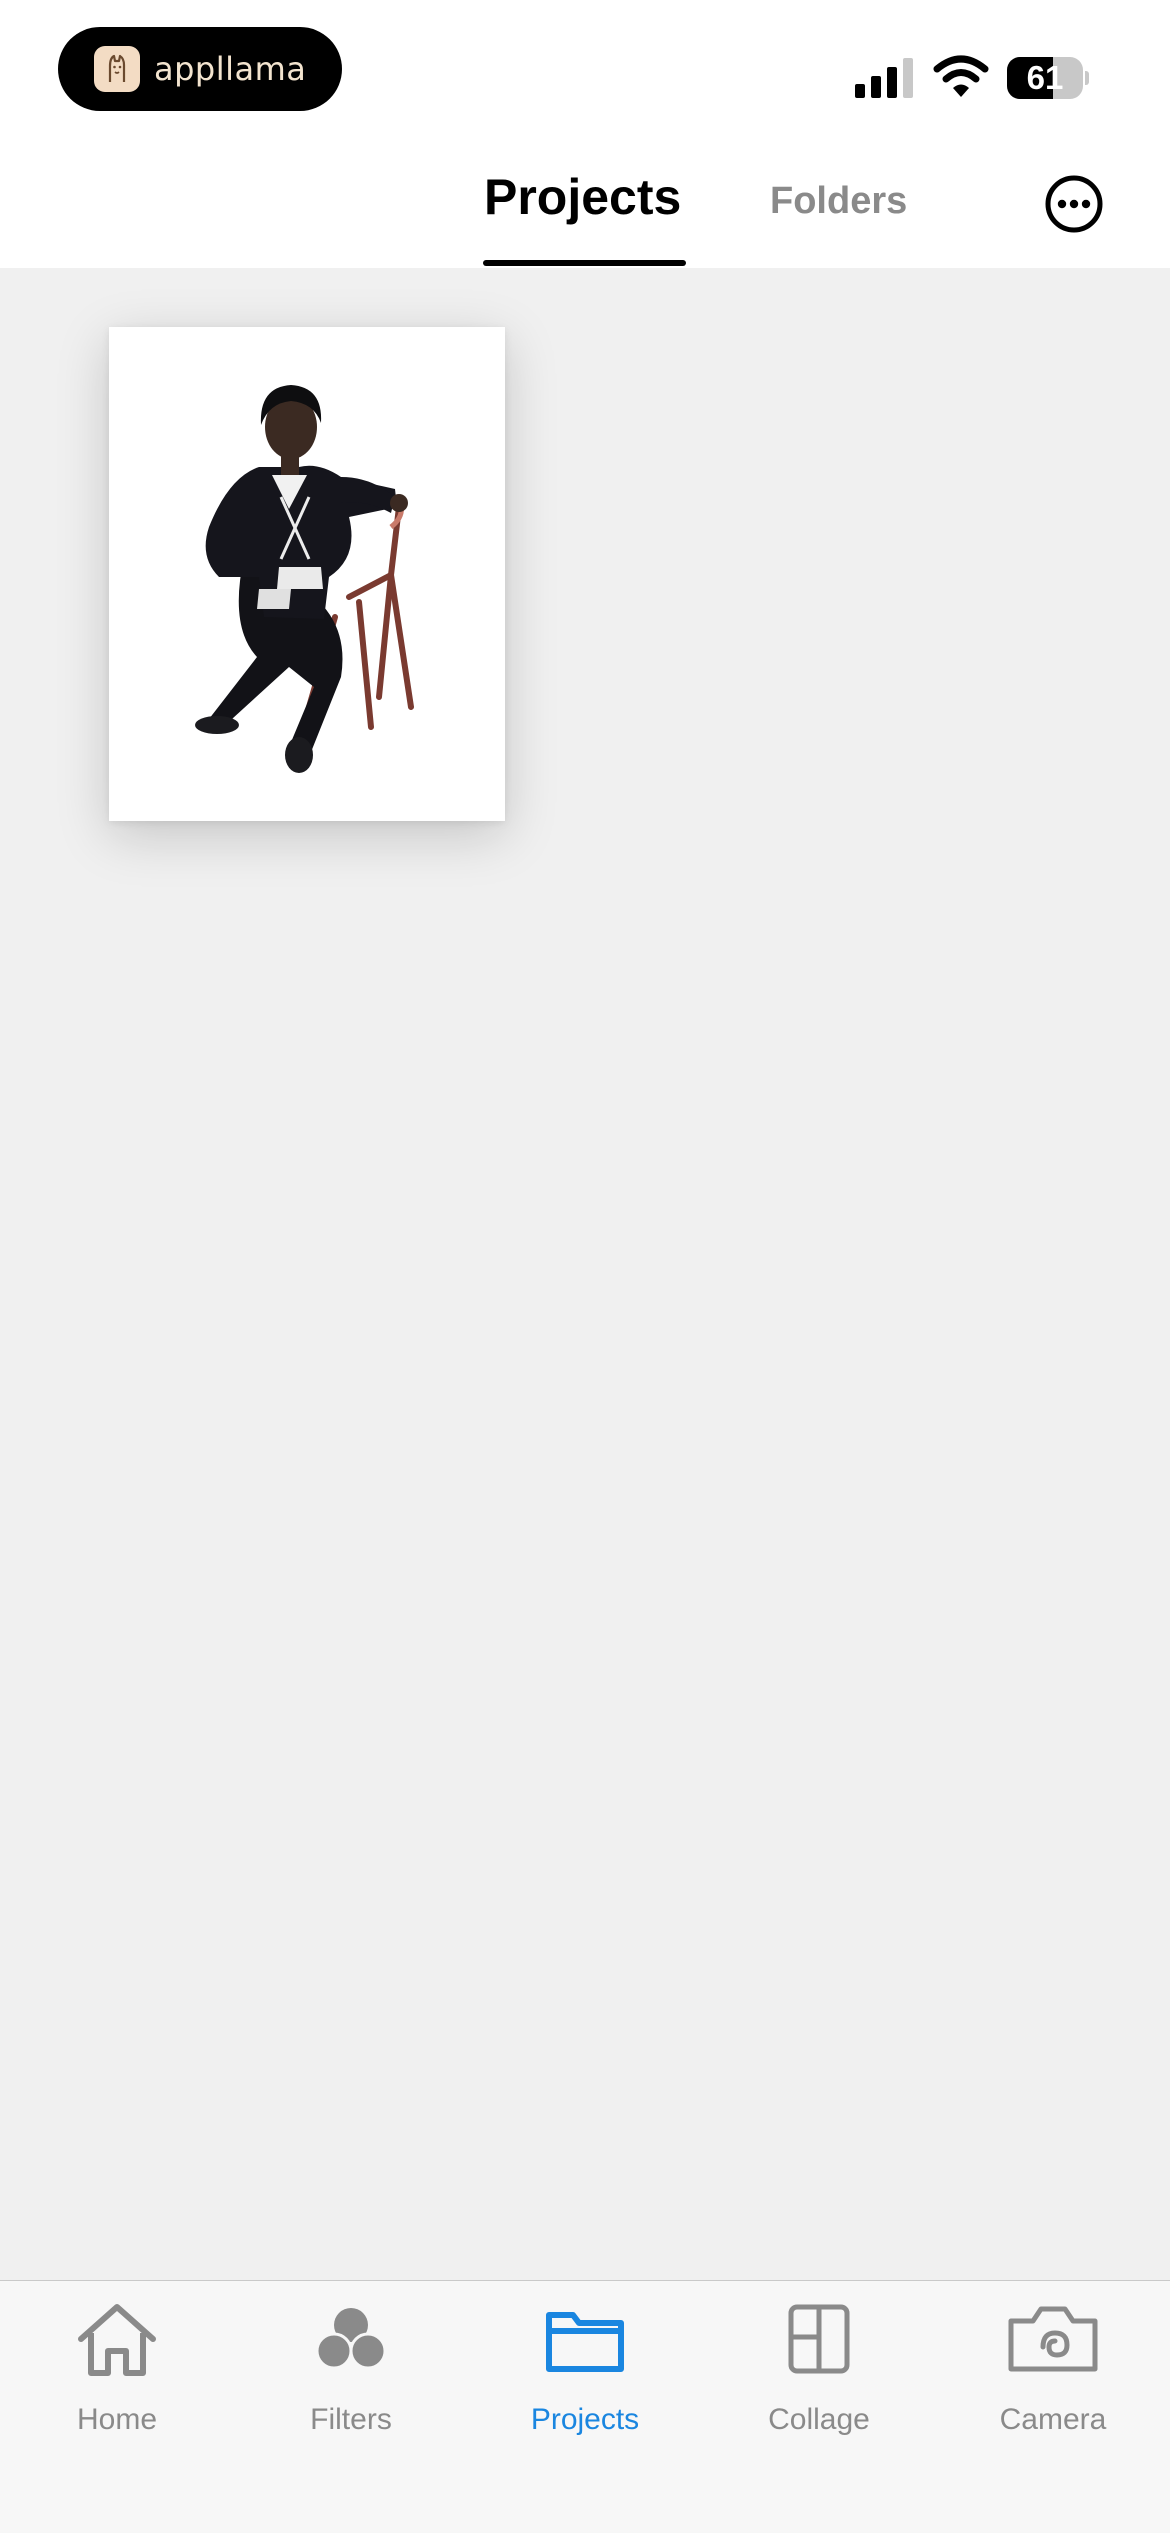 This screenshot has width=1170, height=2533. I want to click on collage-grid-icon, so click(819, 2339).